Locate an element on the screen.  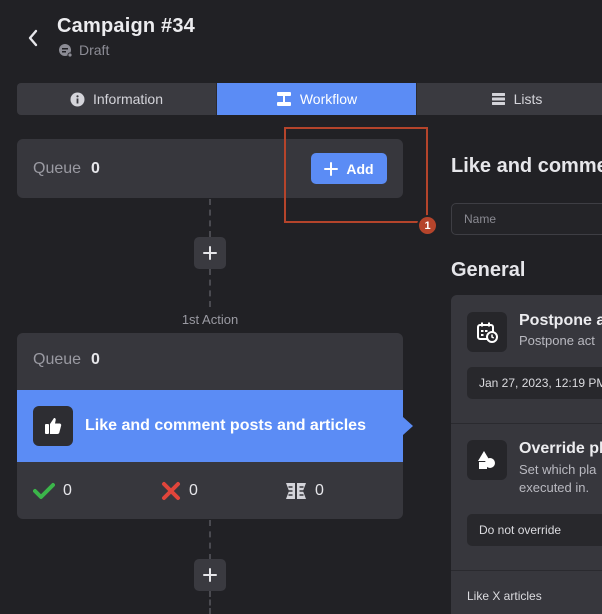
thumbs-up-icon is located at coordinates (53, 426).